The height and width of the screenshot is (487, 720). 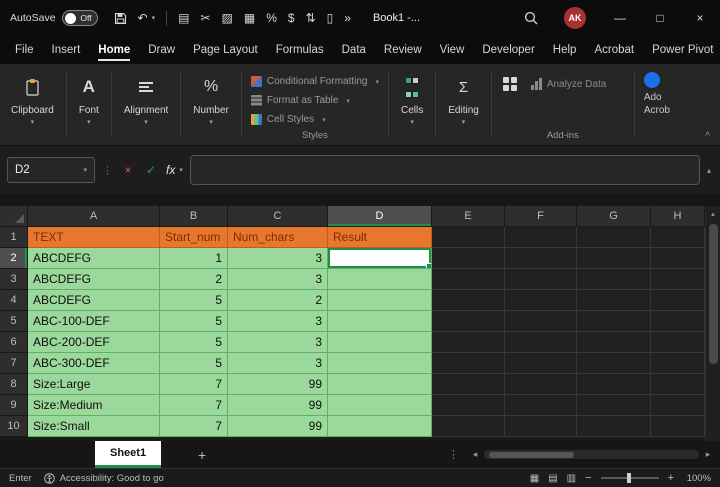 What do you see at coordinates (314, 81) in the screenshot?
I see `conditional-formatting-button: Conditional Formatting ▾` at bounding box center [314, 81].